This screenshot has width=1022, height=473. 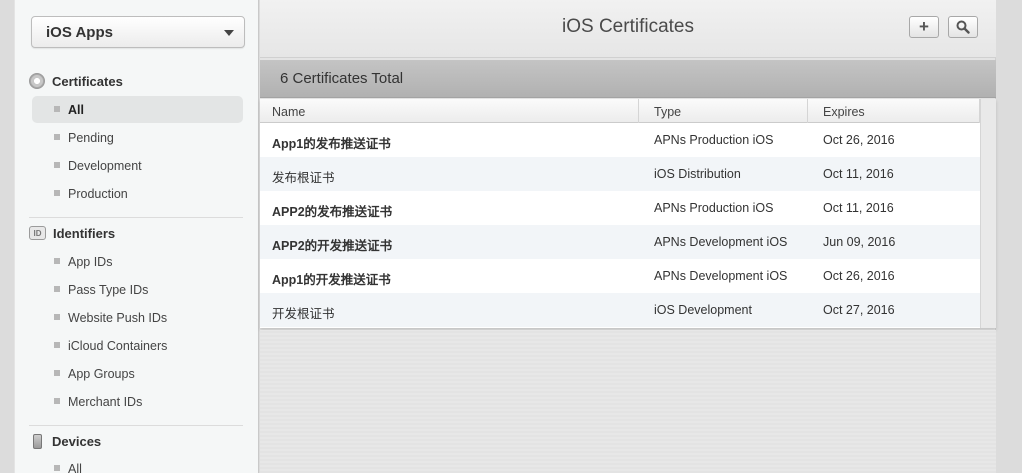 I want to click on sidebar-item-merchant-ids: Merchant IDs, so click(x=137, y=401).